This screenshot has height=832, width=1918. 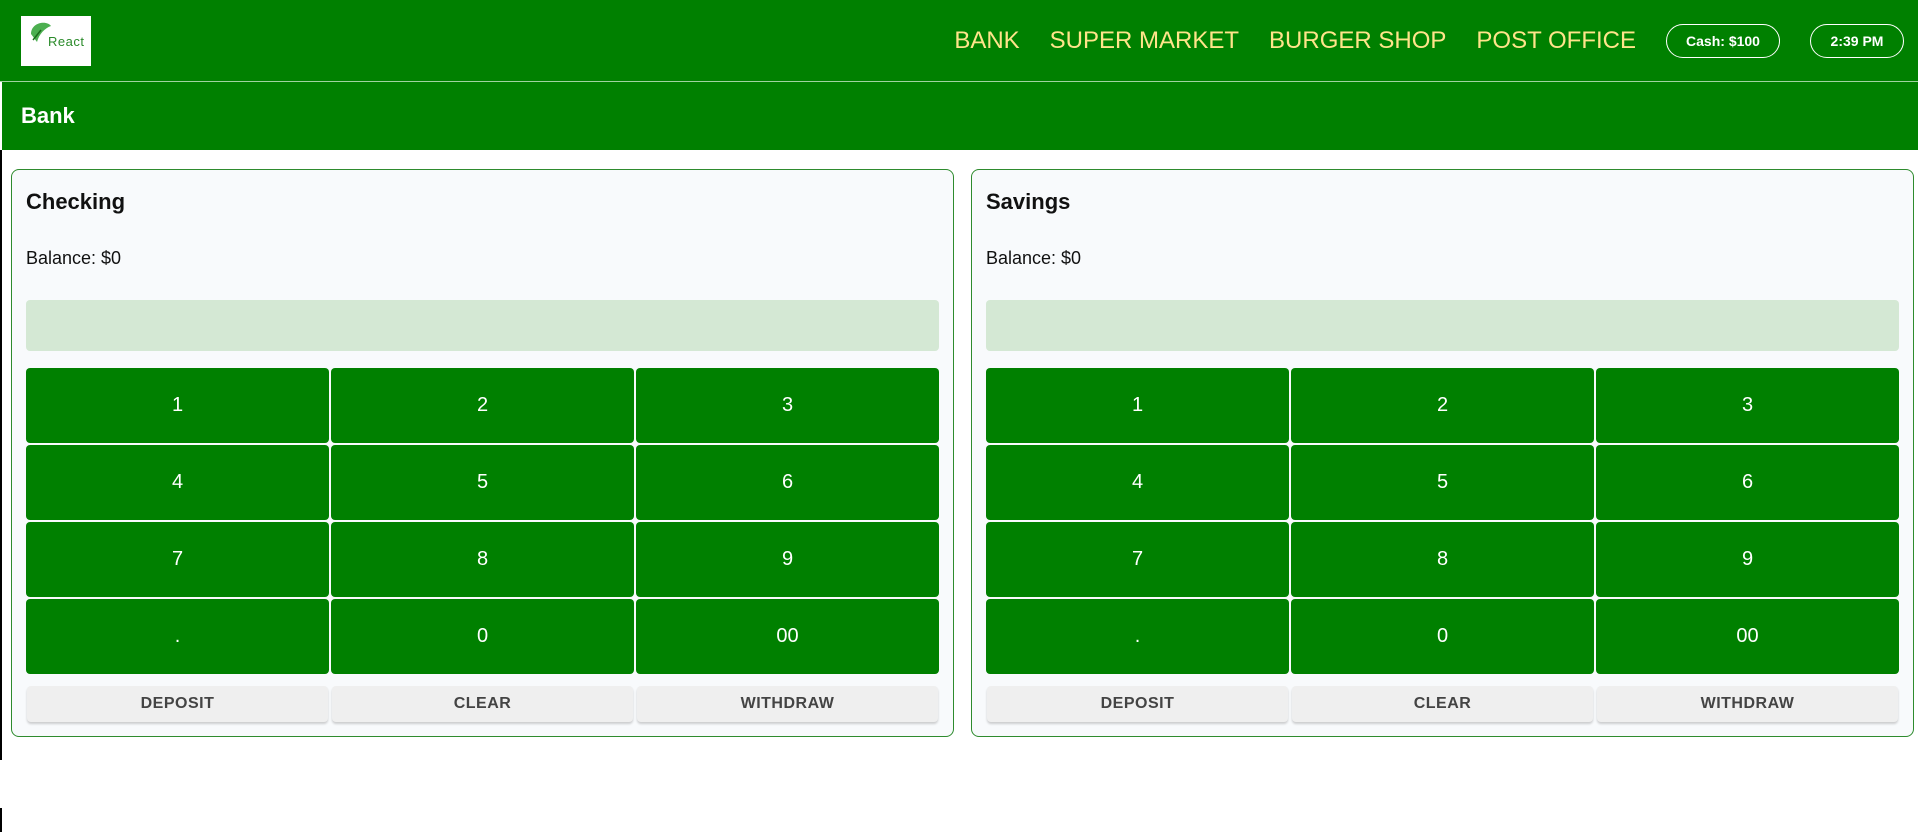 I want to click on nav-link-burger-shop: BURGER SHOP, so click(x=1357, y=41).